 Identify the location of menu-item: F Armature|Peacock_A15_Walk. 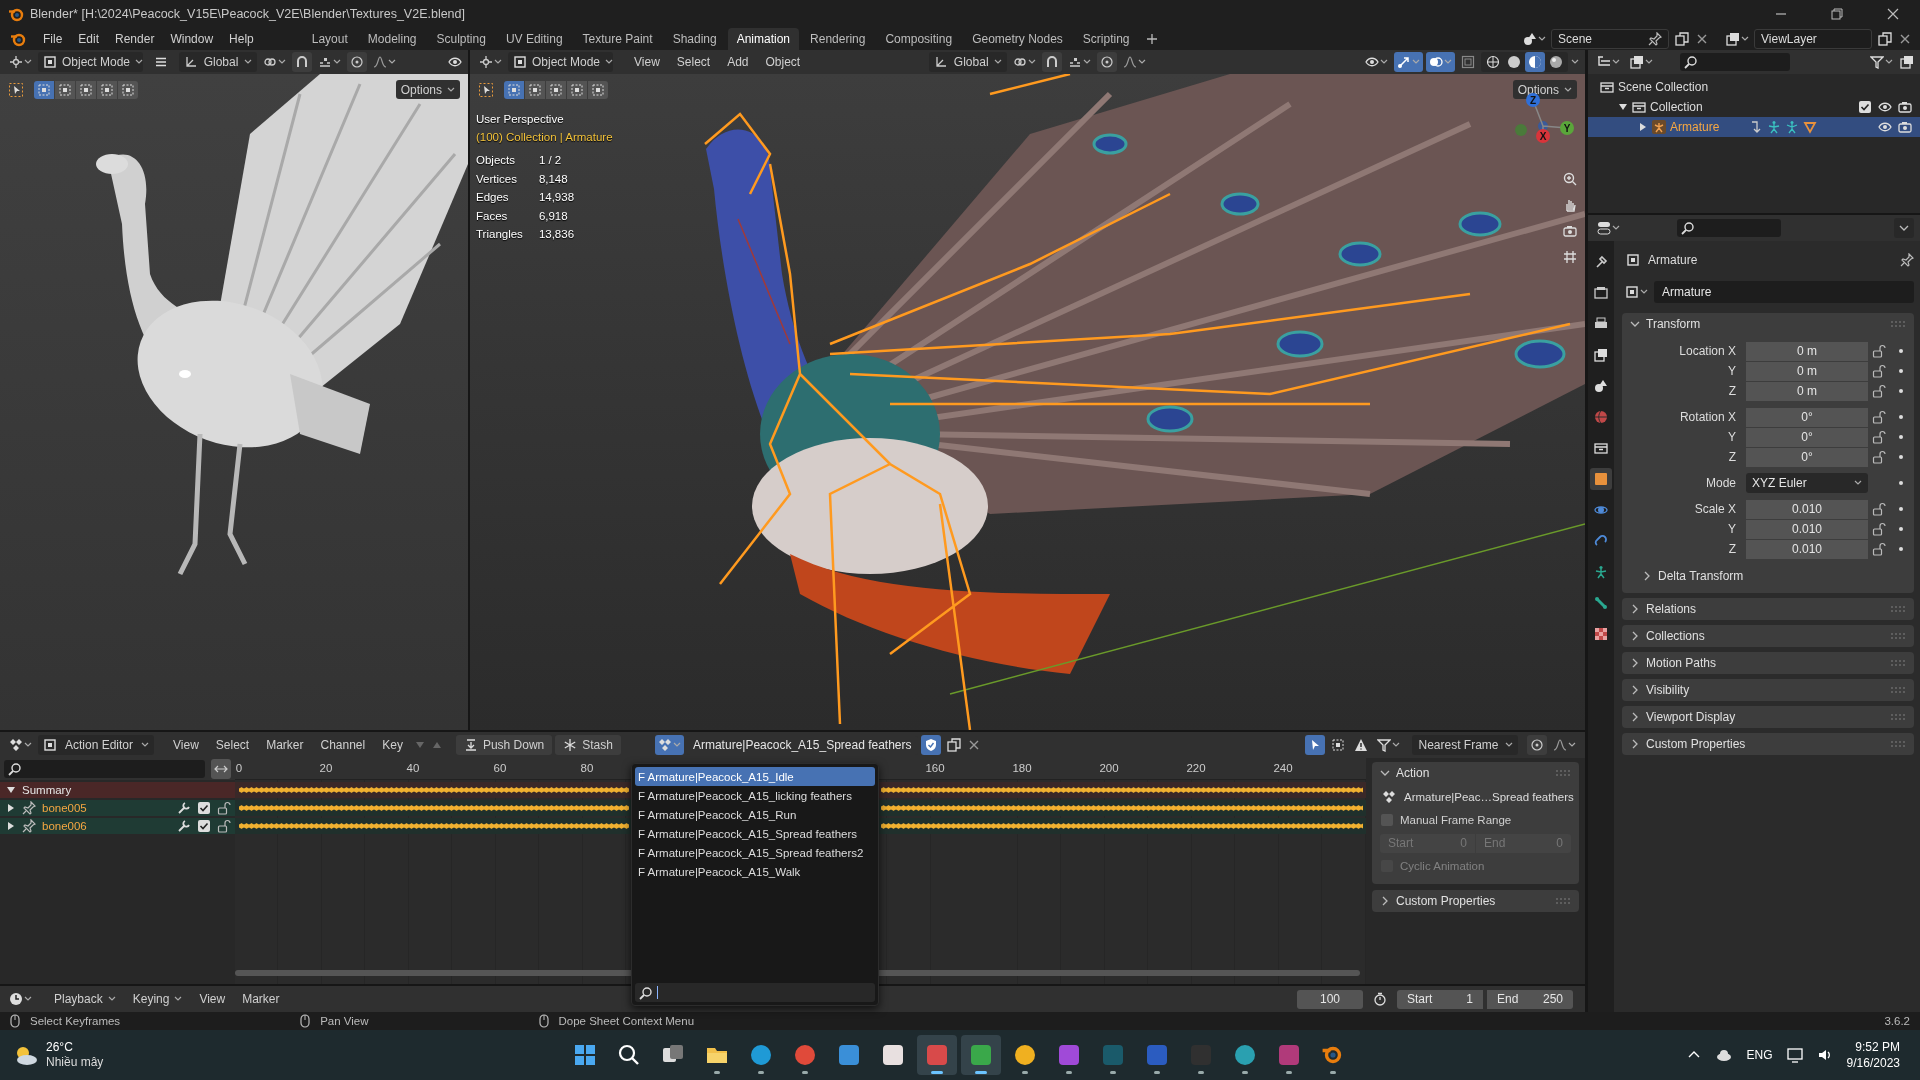
(755, 871).